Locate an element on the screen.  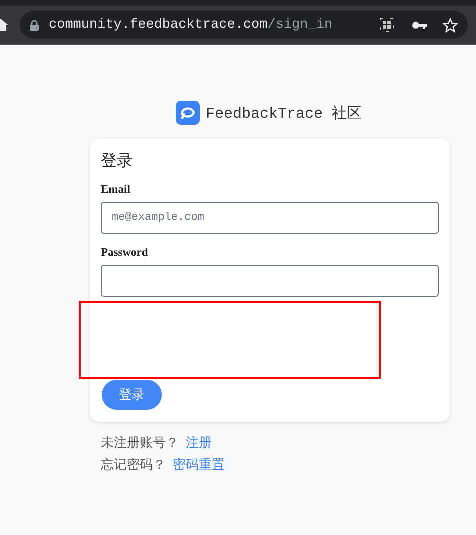
key-icon is located at coordinates (419, 25).